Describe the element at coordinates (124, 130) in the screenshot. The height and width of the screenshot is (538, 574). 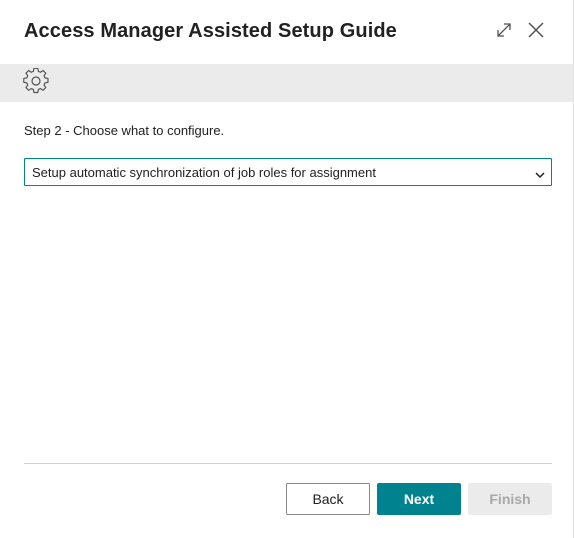
I see `step-label: Step 2 - Choose what to configure.` at that location.